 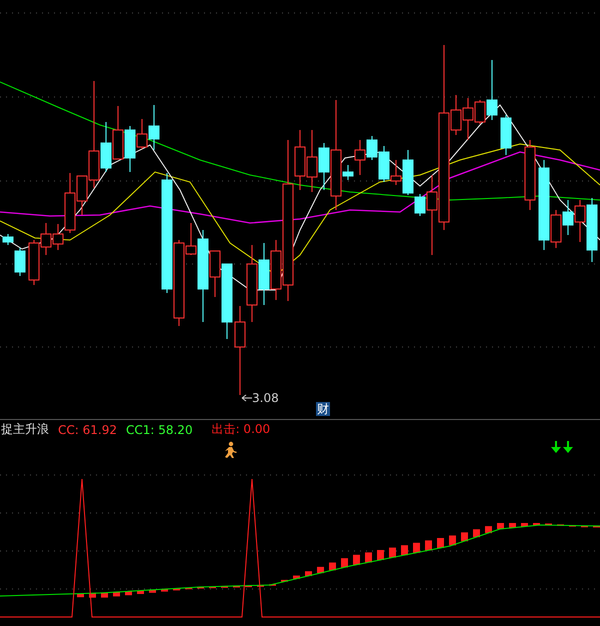 What do you see at coordinates (159, 429) in the screenshot?
I see `indicator-value: CC1: 58.20` at bounding box center [159, 429].